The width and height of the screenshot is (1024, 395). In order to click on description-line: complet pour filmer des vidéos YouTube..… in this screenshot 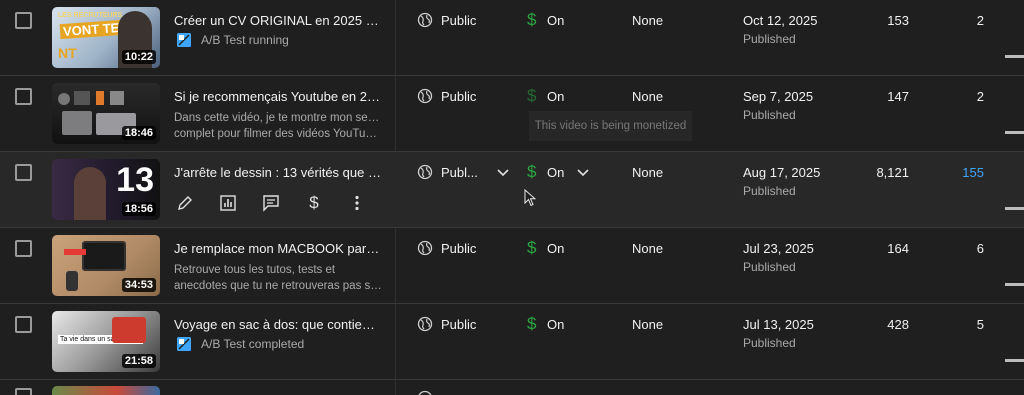, I will do `click(278, 134)`.